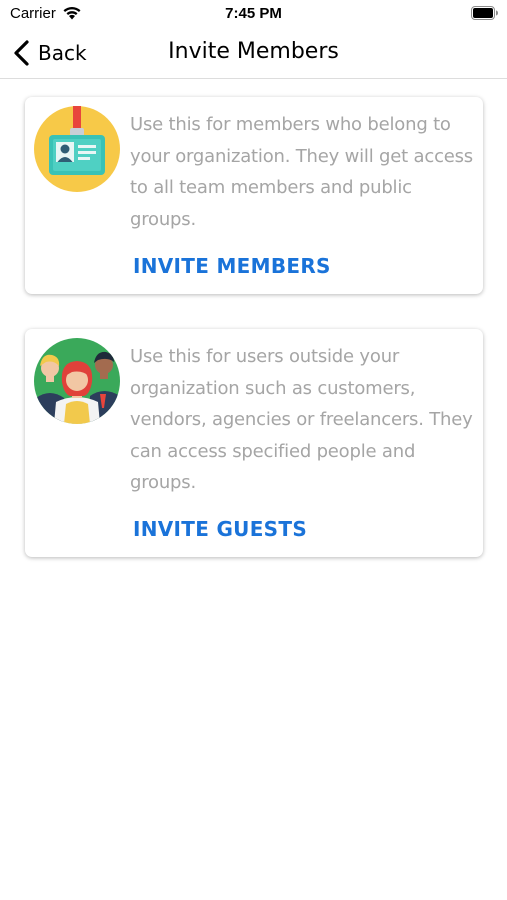 The width and height of the screenshot is (507, 900). What do you see at coordinates (484, 13) in the screenshot?
I see `battery-icon` at bounding box center [484, 13].